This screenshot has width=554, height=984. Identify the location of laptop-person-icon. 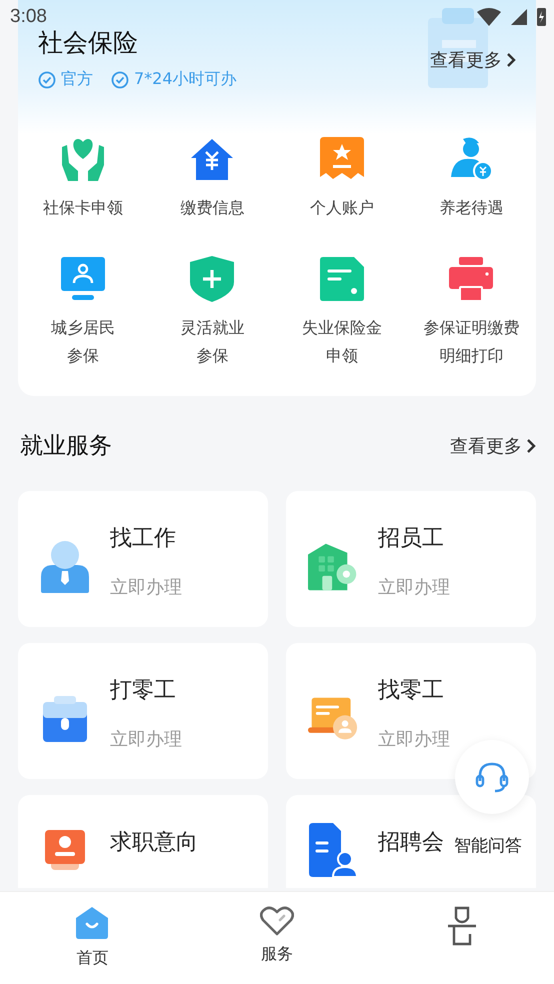
(333, 719).